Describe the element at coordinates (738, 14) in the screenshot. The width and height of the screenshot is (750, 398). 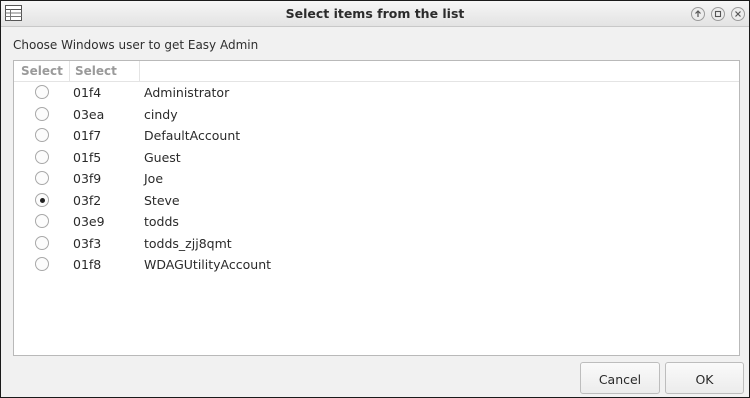
I see `close-icon` at that location.